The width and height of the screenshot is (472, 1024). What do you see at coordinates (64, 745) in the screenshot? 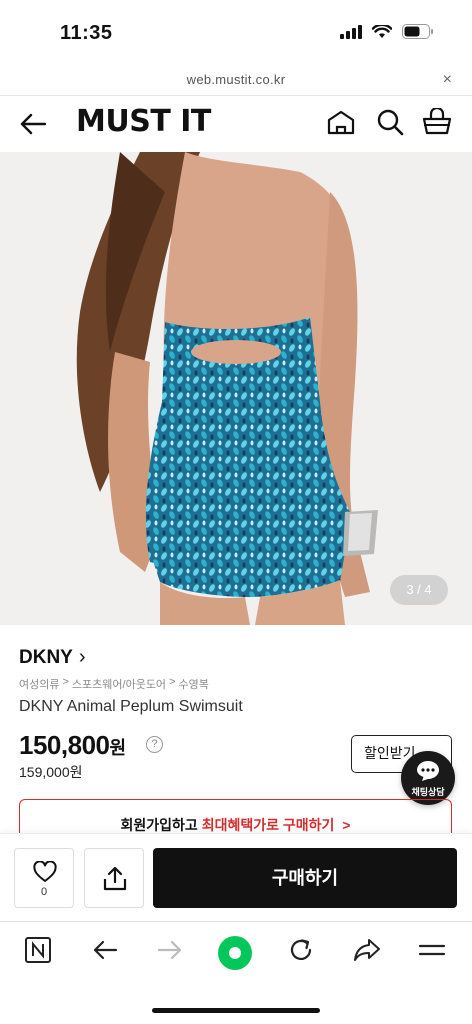
I see `price-value: 150,800` at bounding box center [64, 745].